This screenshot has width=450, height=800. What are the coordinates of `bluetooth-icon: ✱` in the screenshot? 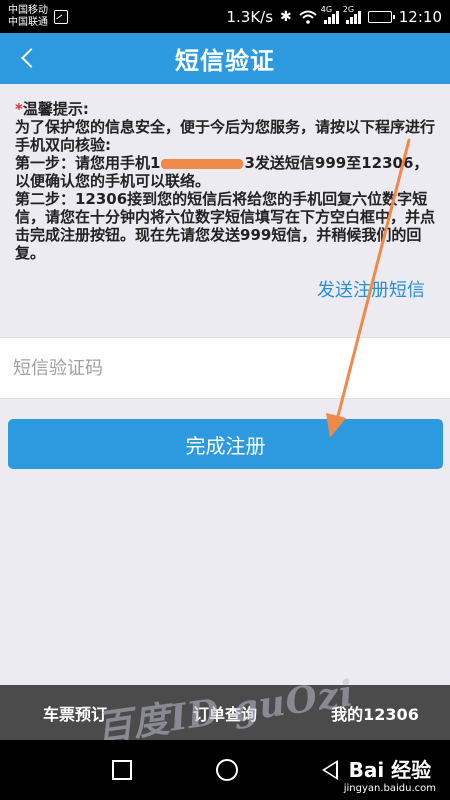 It's located at (286, 16).